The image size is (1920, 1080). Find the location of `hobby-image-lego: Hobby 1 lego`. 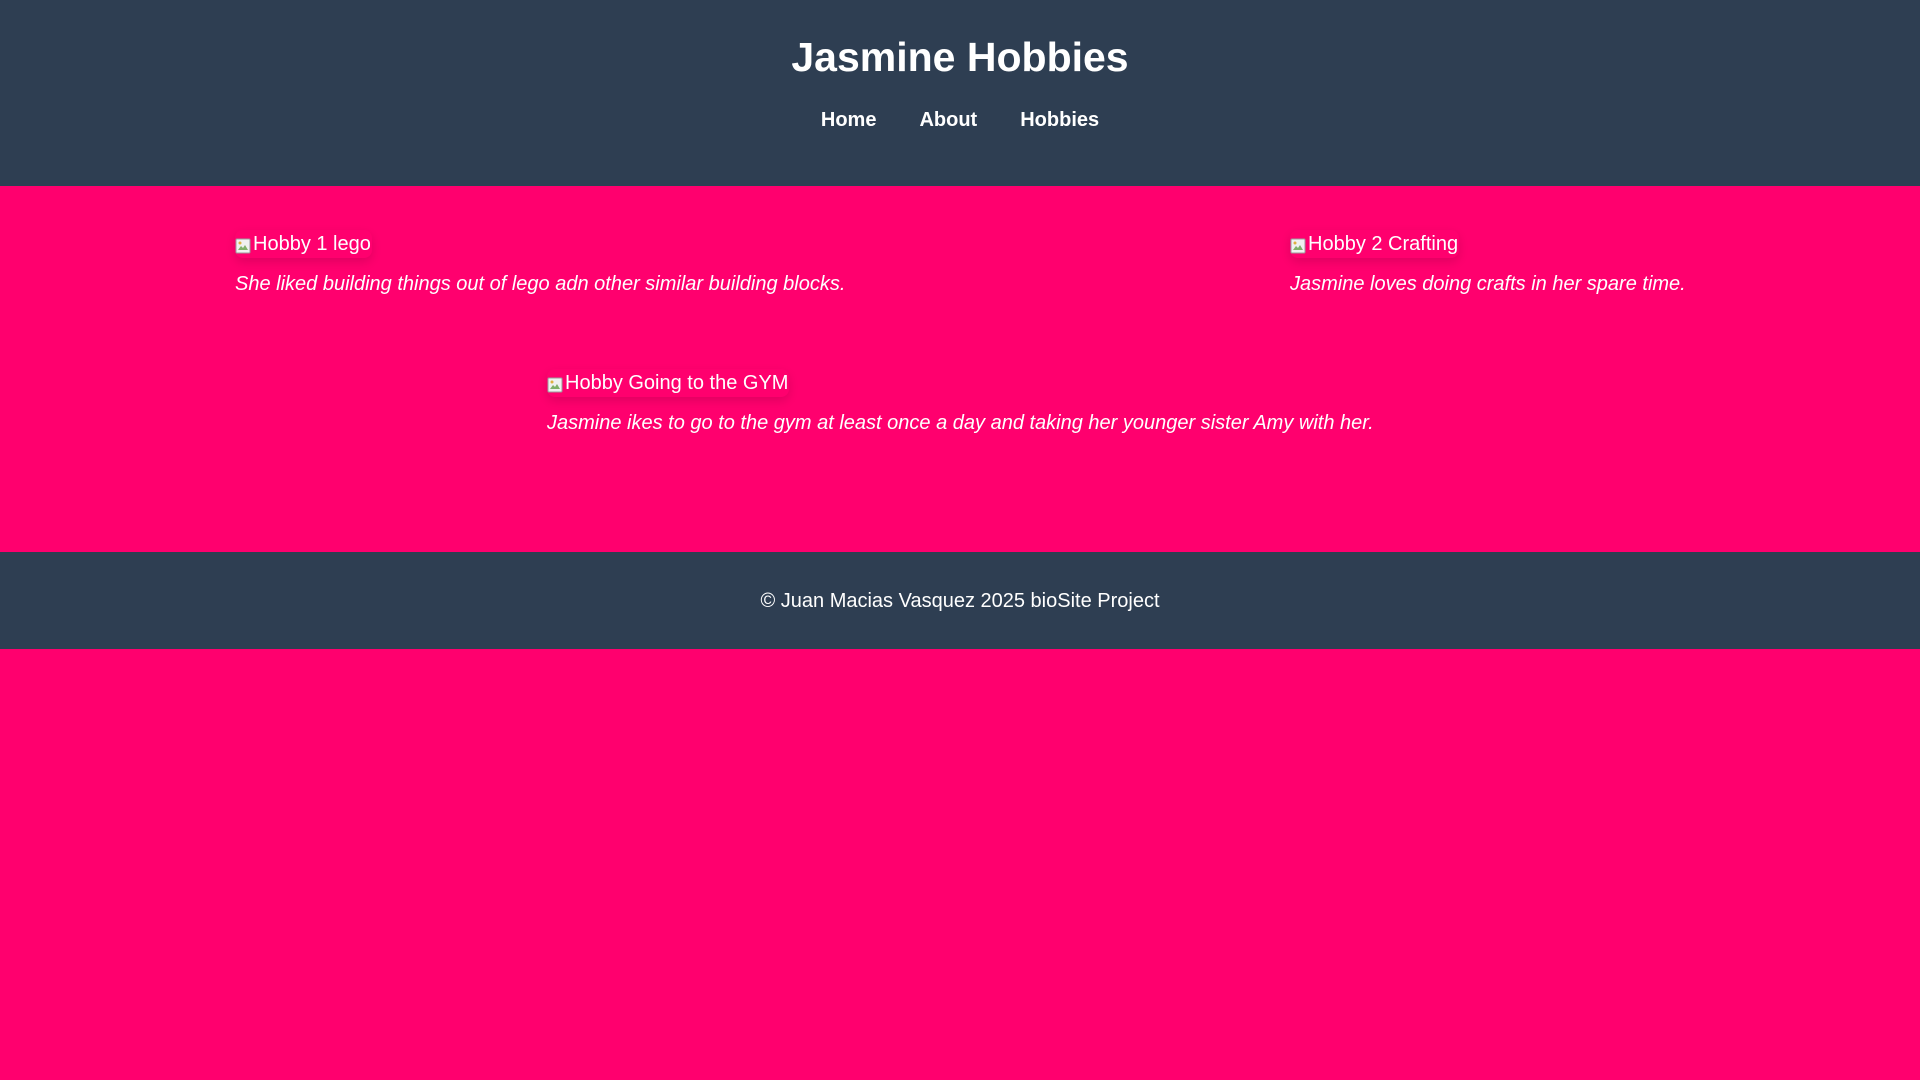

hobby-image-lego: Hobby 1 lego is located at coordinates (303, 244).